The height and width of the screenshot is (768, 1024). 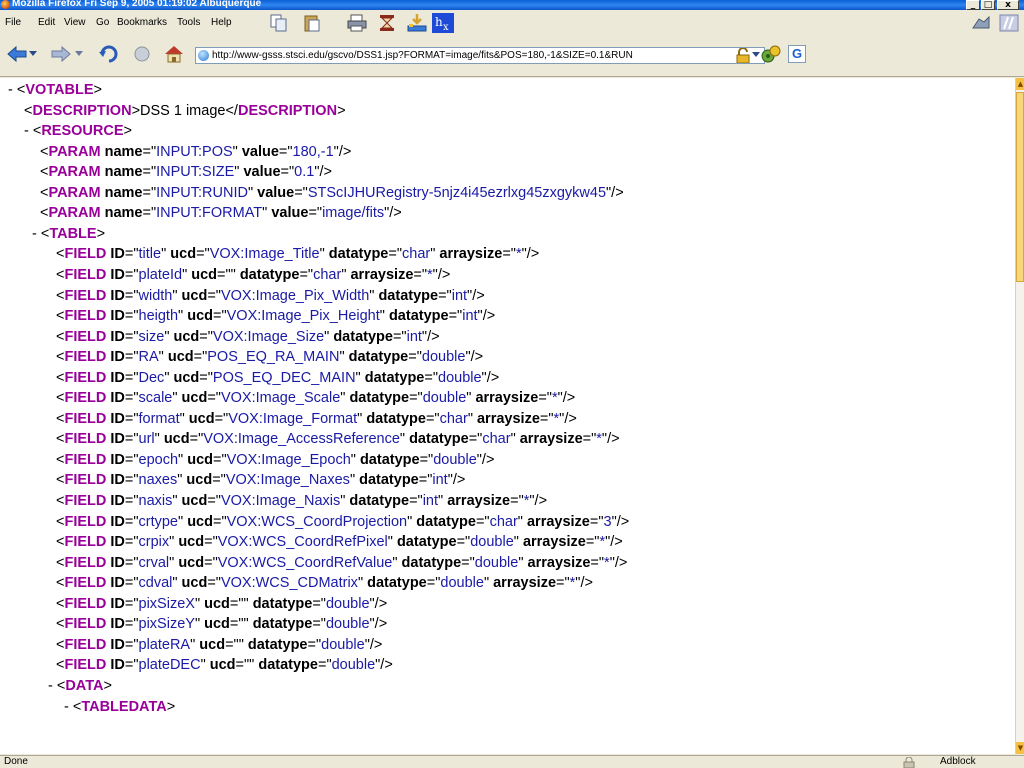 I want to click on xml-punctuation: >, so click(x=341, y=110).